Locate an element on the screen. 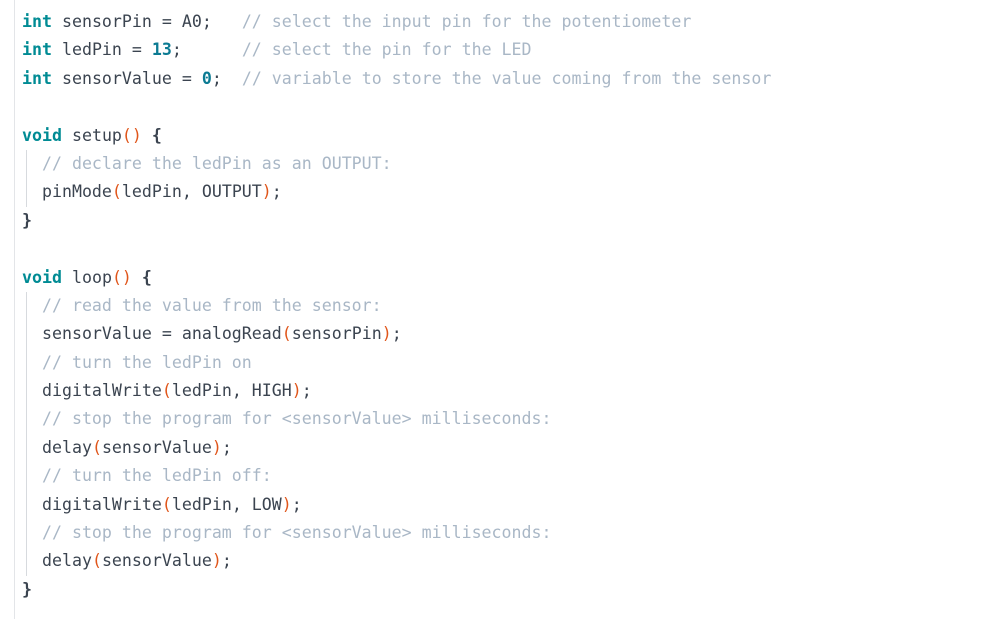  code-token-plain: ledPin, LOW is located at coordinates (226, 504).